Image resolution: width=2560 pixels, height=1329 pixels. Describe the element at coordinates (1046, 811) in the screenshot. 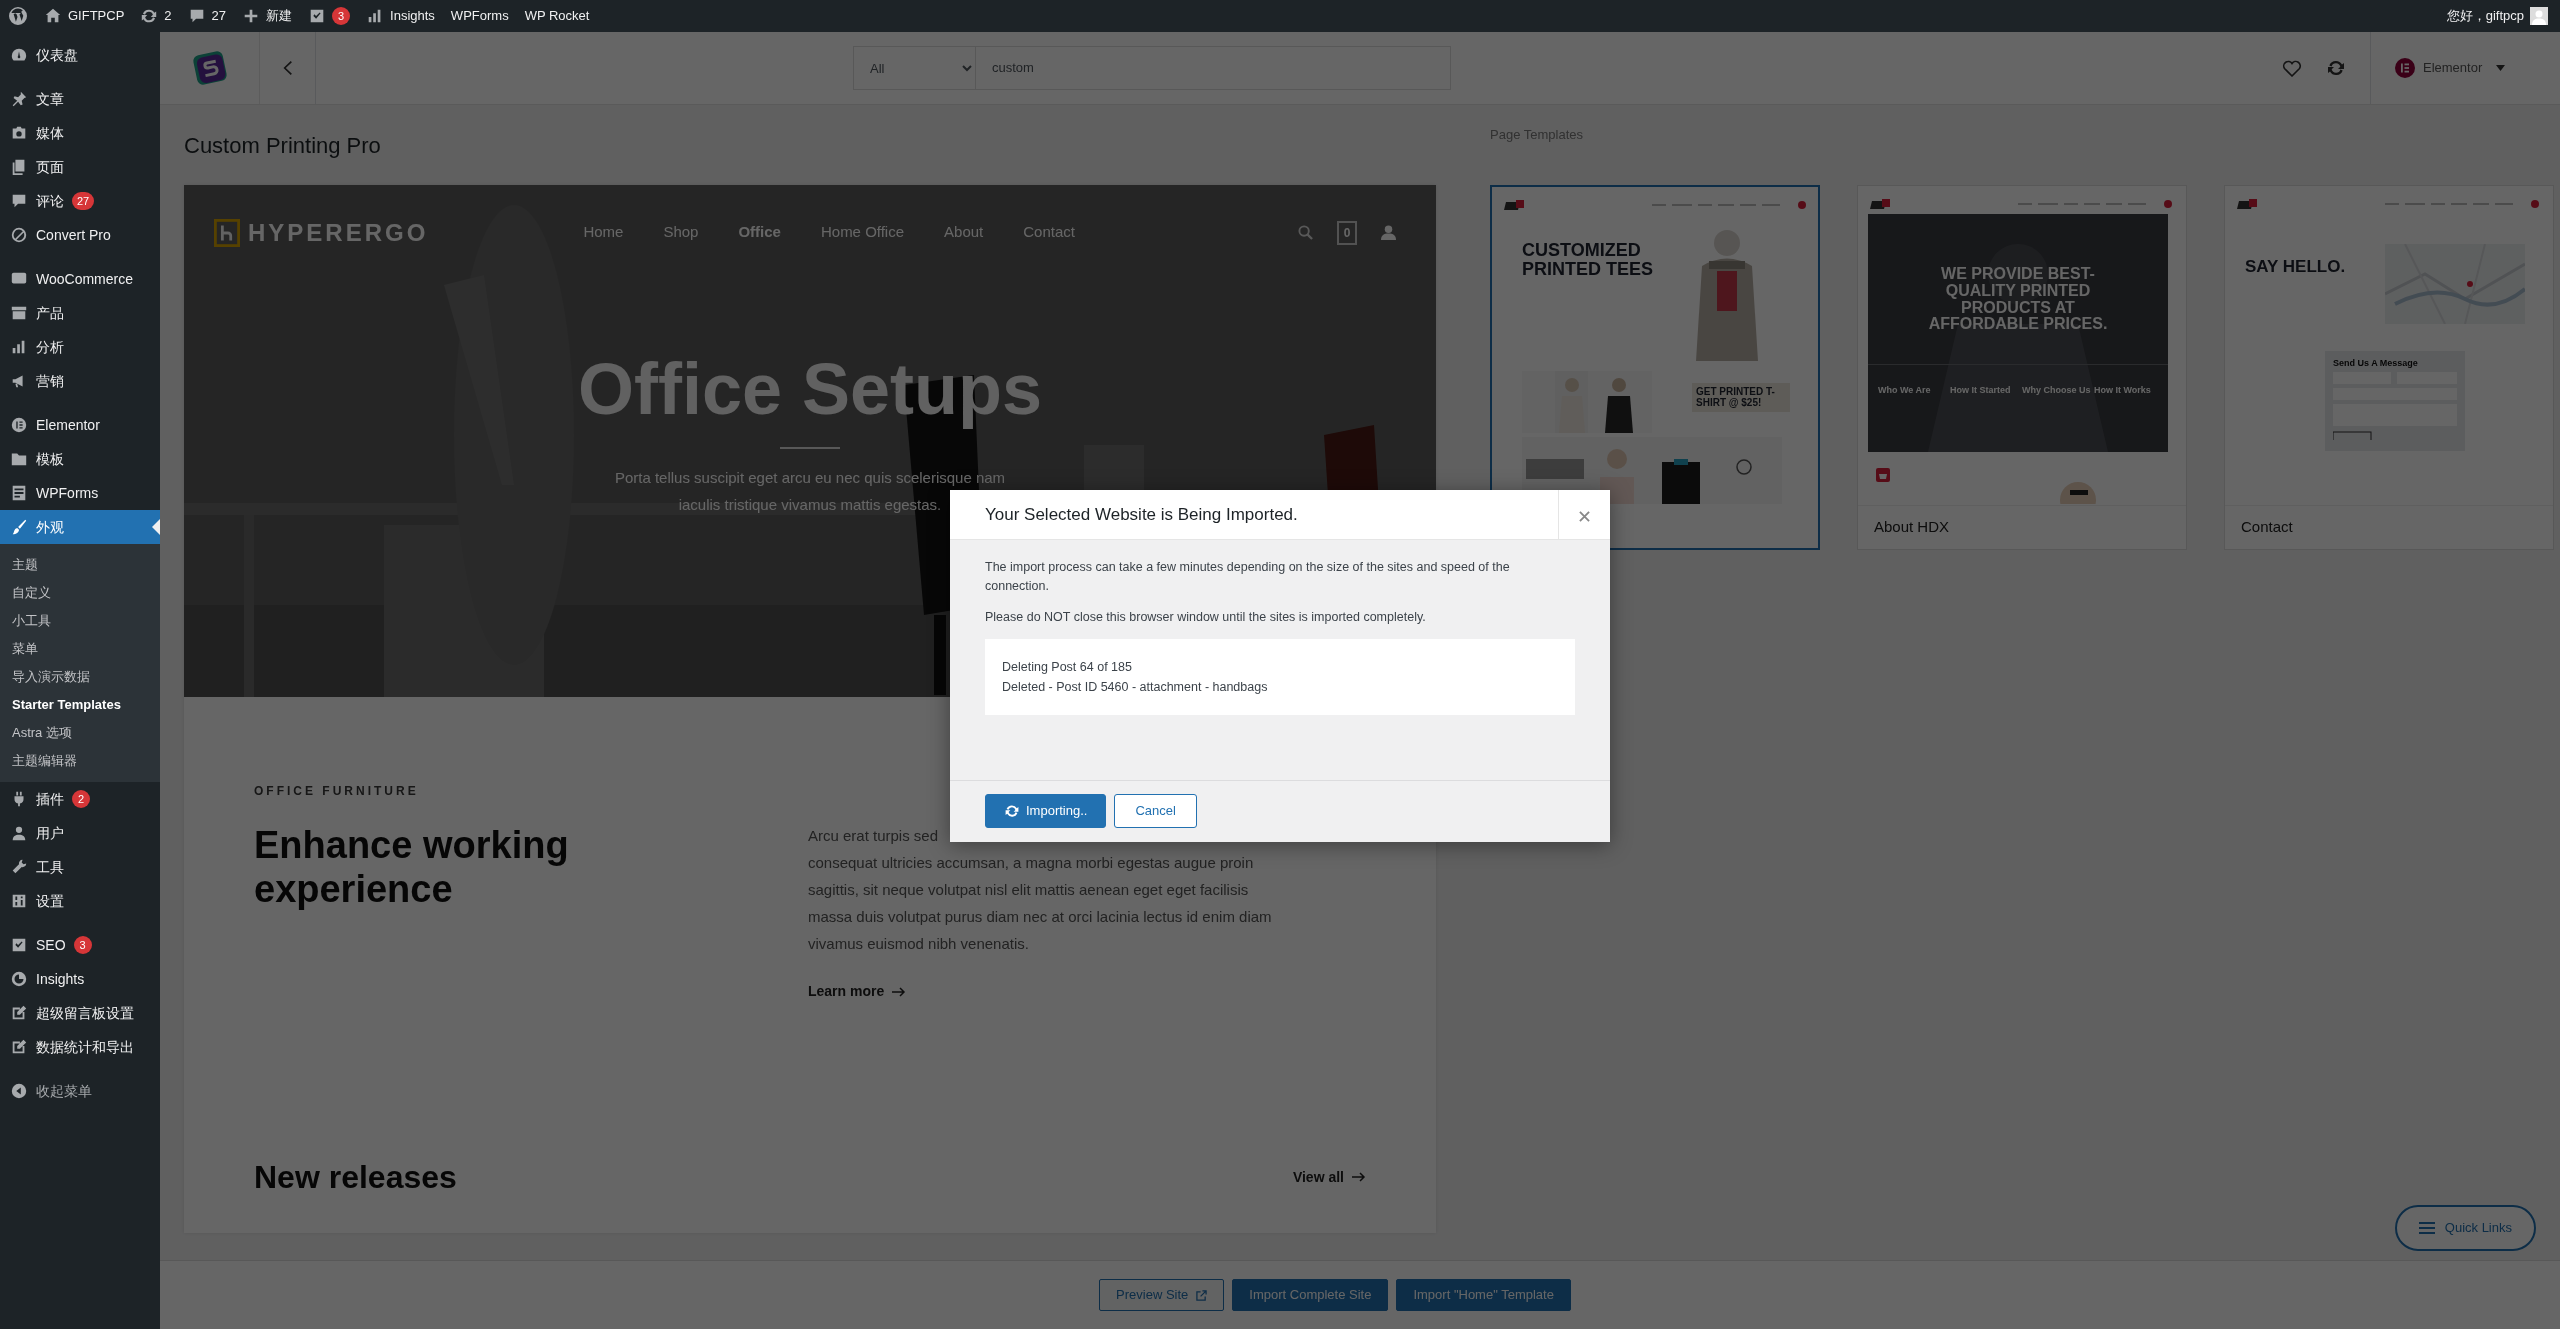

I see `importing-button: Importing..` at that location.